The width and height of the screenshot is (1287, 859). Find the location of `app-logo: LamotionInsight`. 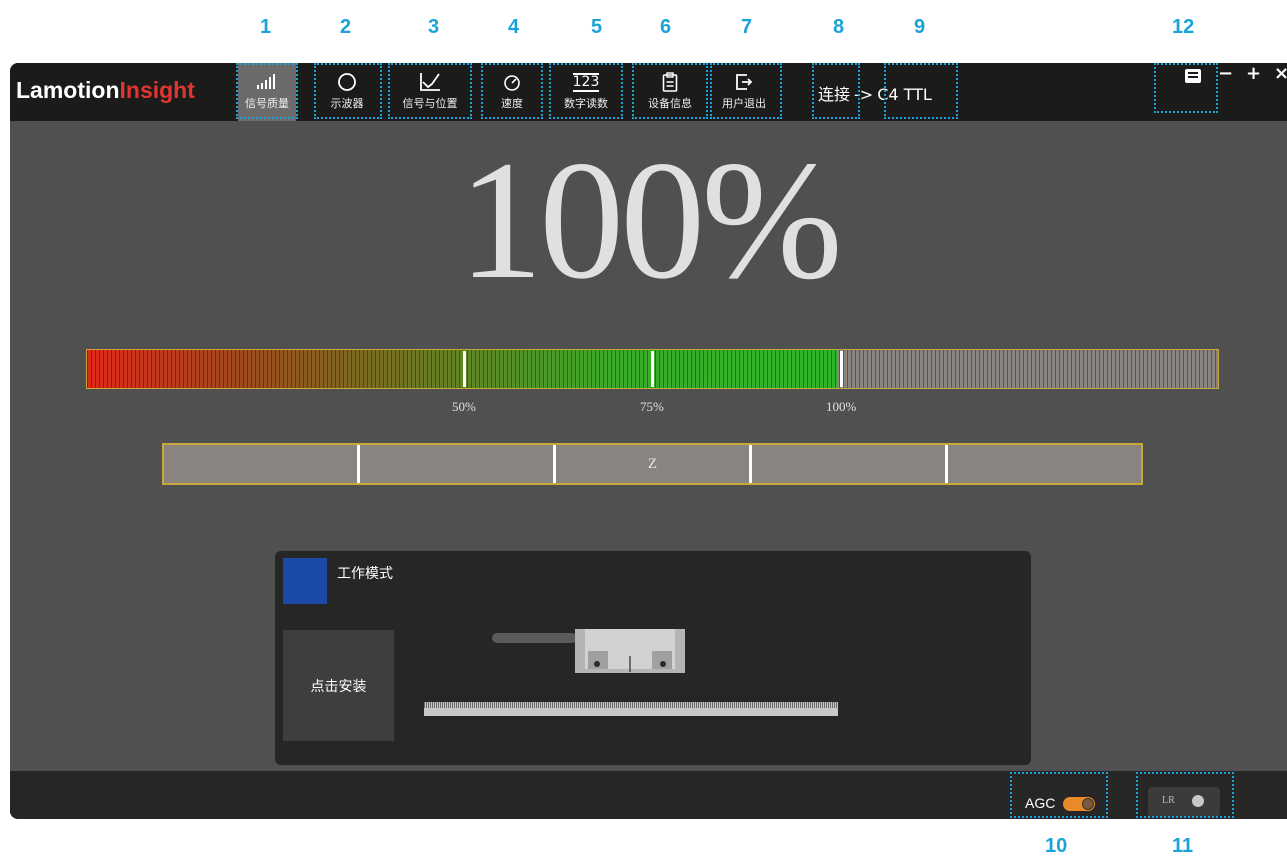

app-logo: LamotionInsight is located at coordinates (105, 90).